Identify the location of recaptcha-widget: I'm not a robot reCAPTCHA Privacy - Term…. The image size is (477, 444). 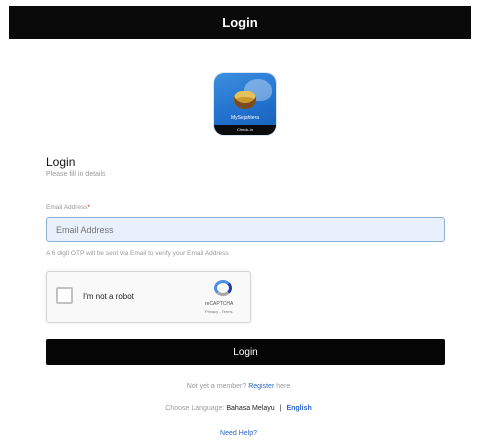
(148, 297).